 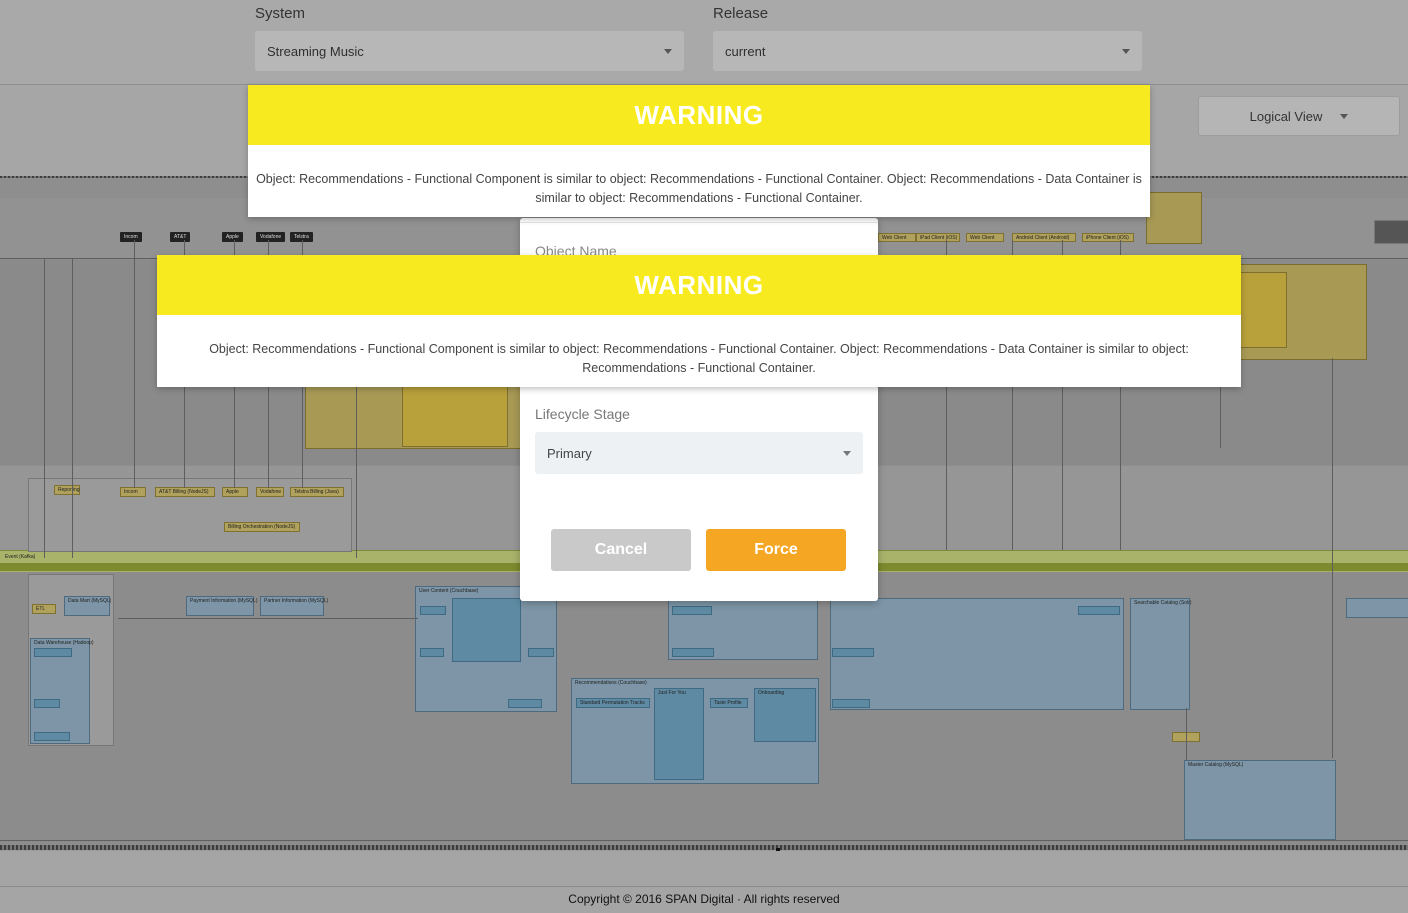 I want to click on system-label: System, so click(x=280, y=13).